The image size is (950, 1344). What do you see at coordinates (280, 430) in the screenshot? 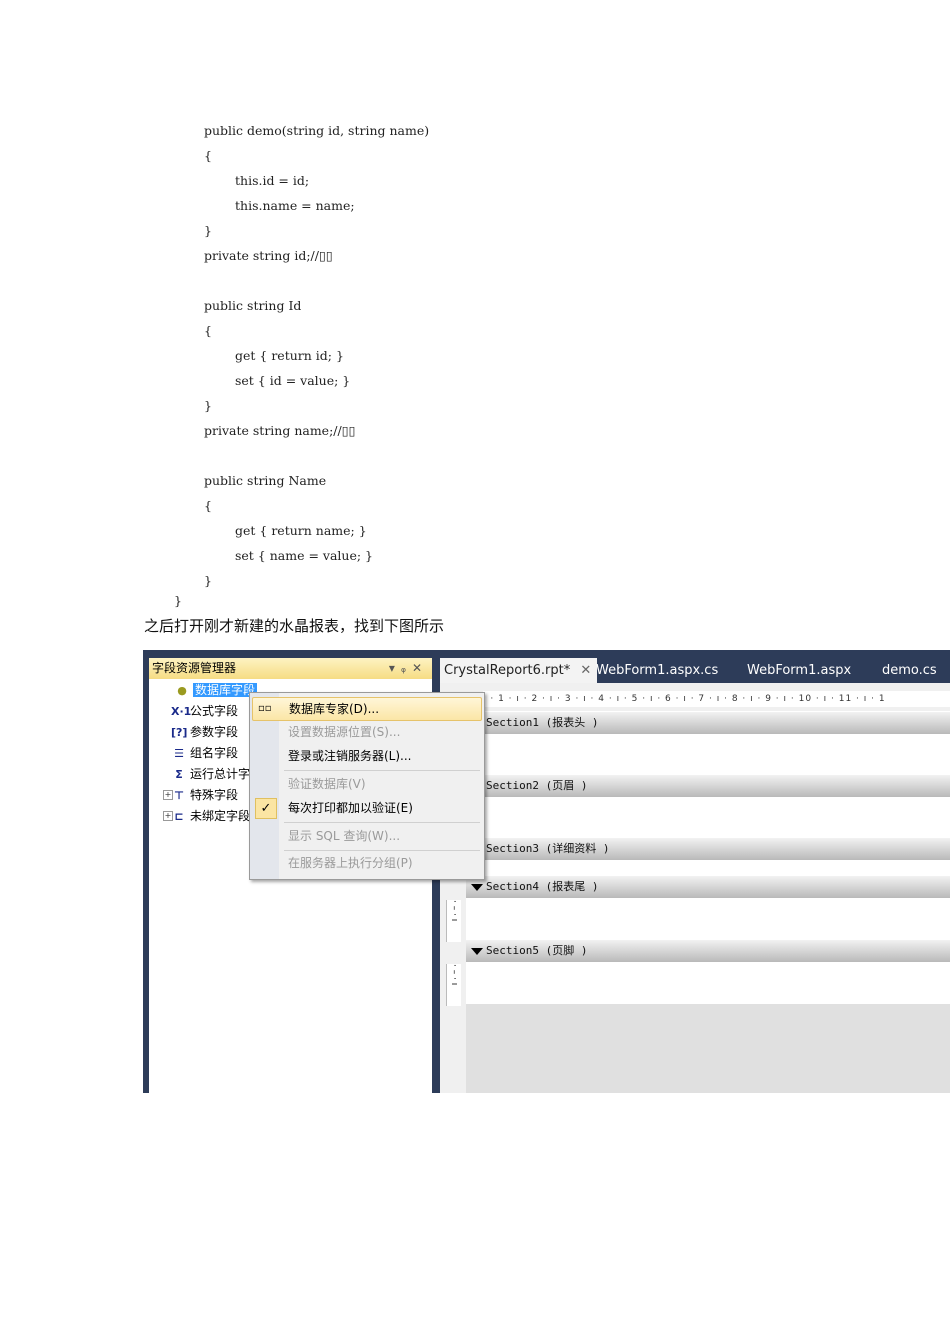
I see `code-line: private string name;//▯▯` at bounding box center [280, 430].